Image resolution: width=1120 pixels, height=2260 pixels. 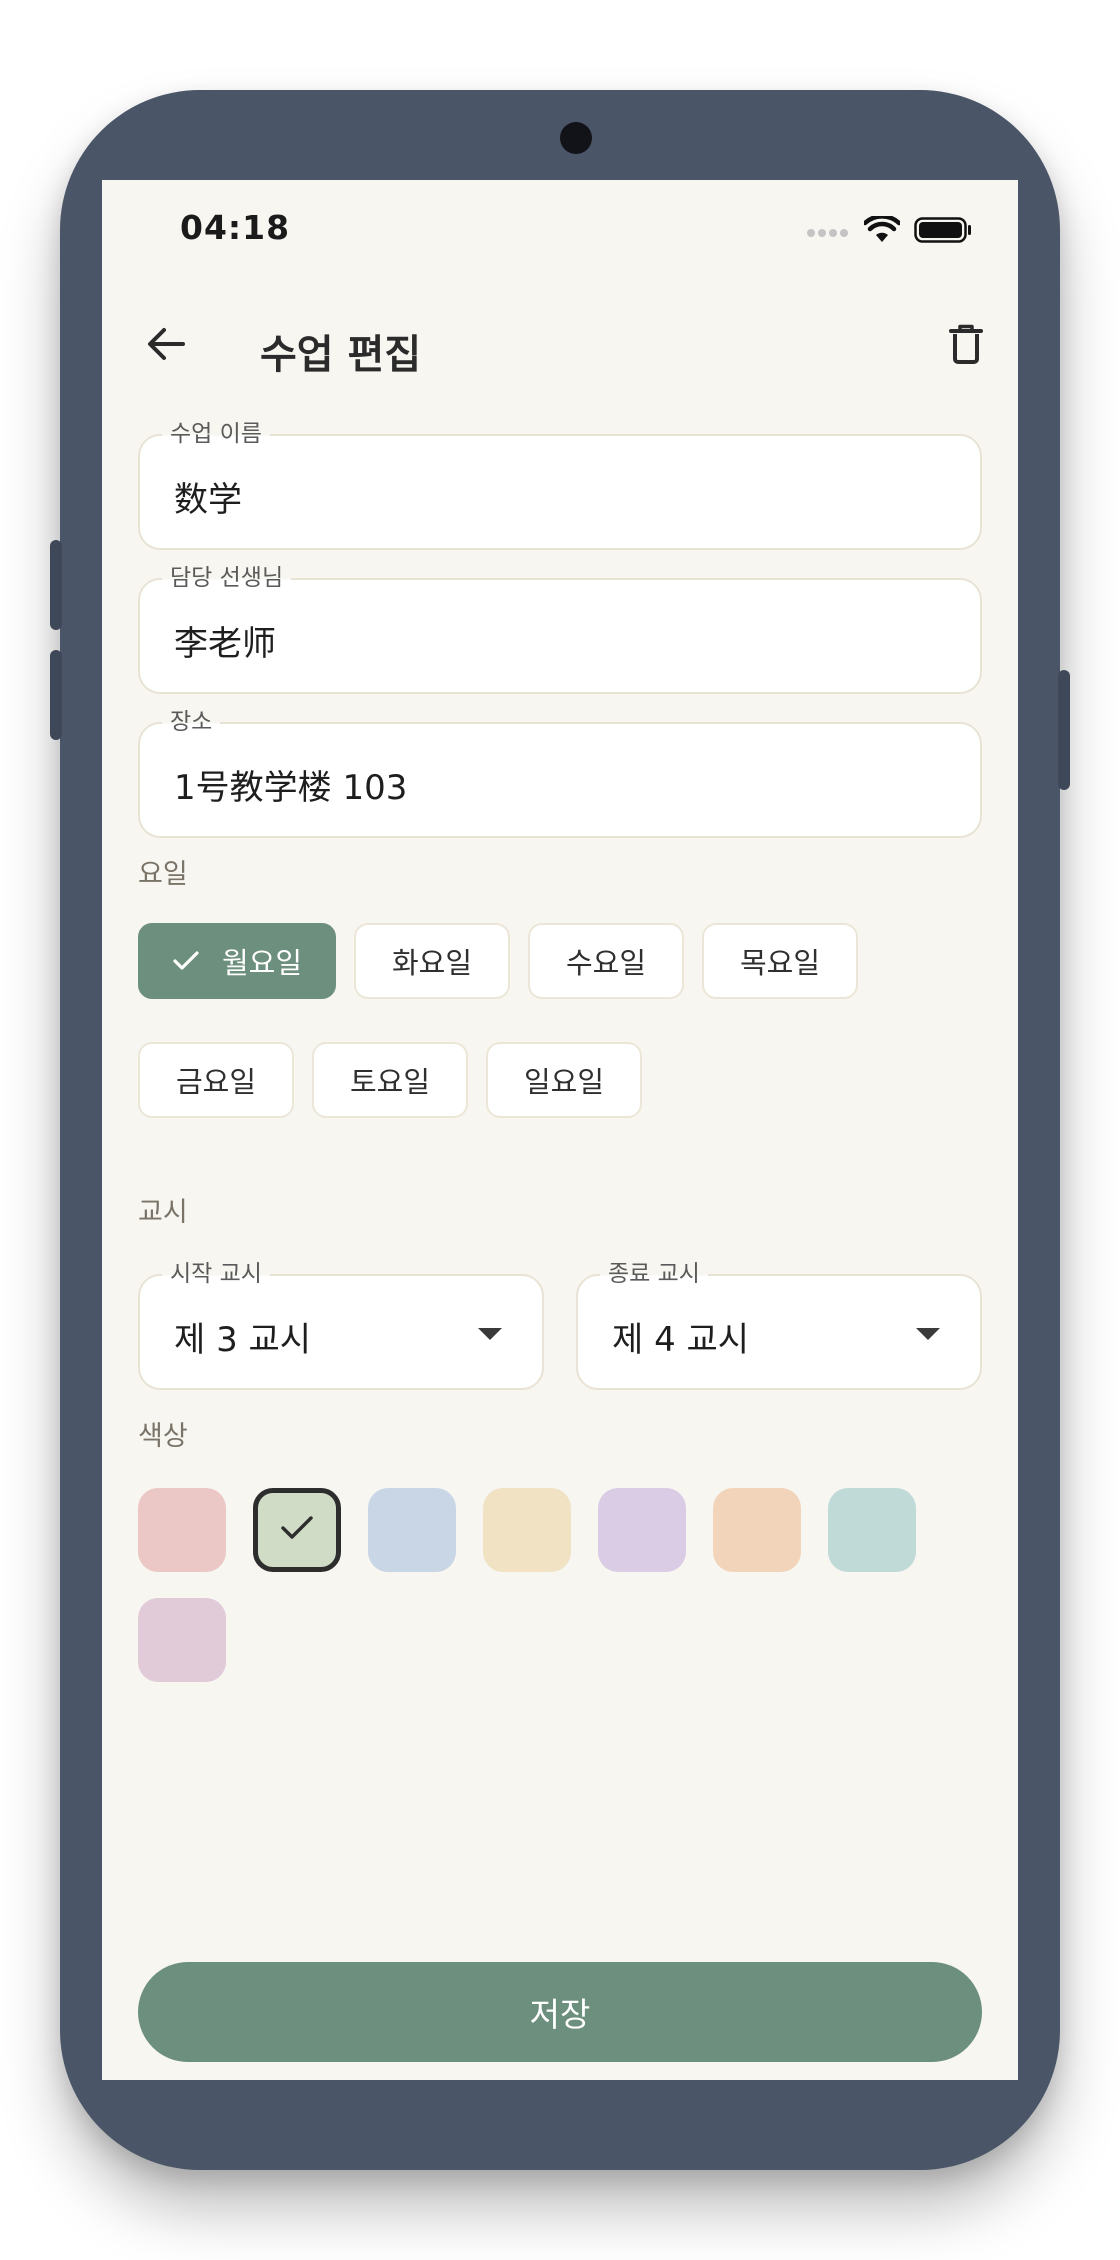 What do you see at coordinates (341, 1325) in the screenshot?
I see `start-period-select: 시작 교시 제 3 교시` at bounding box center [341, 1325].